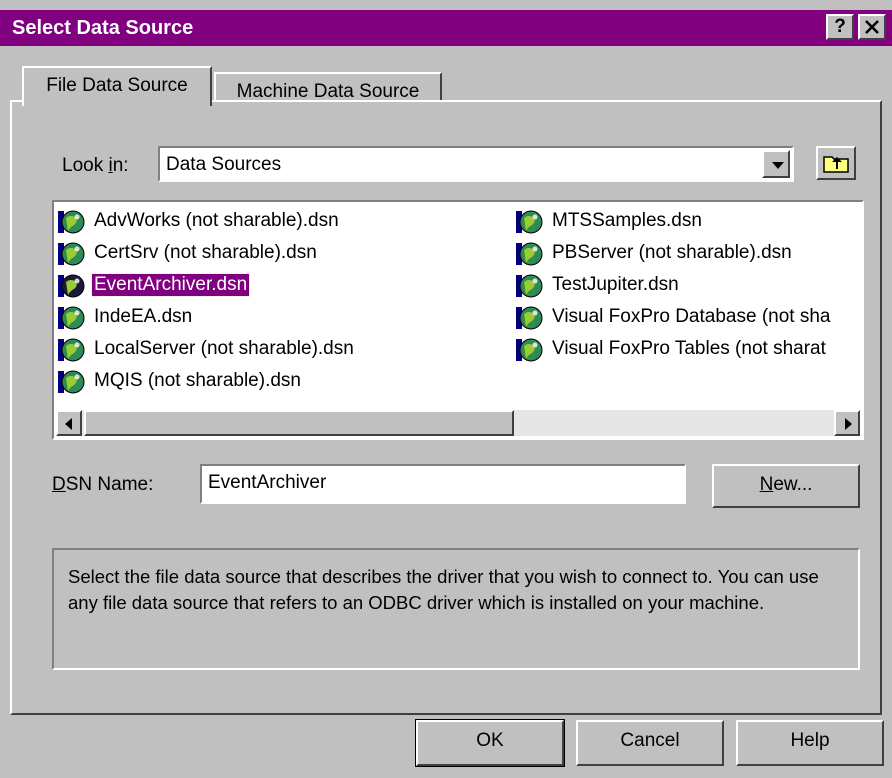 The width and height of the screenshot is (892, 778). What do you see at coordinates (205, 252) in the screenshot?
I see `list-item-label: CertSrv (not sharable).dsn` at bounding box center [205, 252].